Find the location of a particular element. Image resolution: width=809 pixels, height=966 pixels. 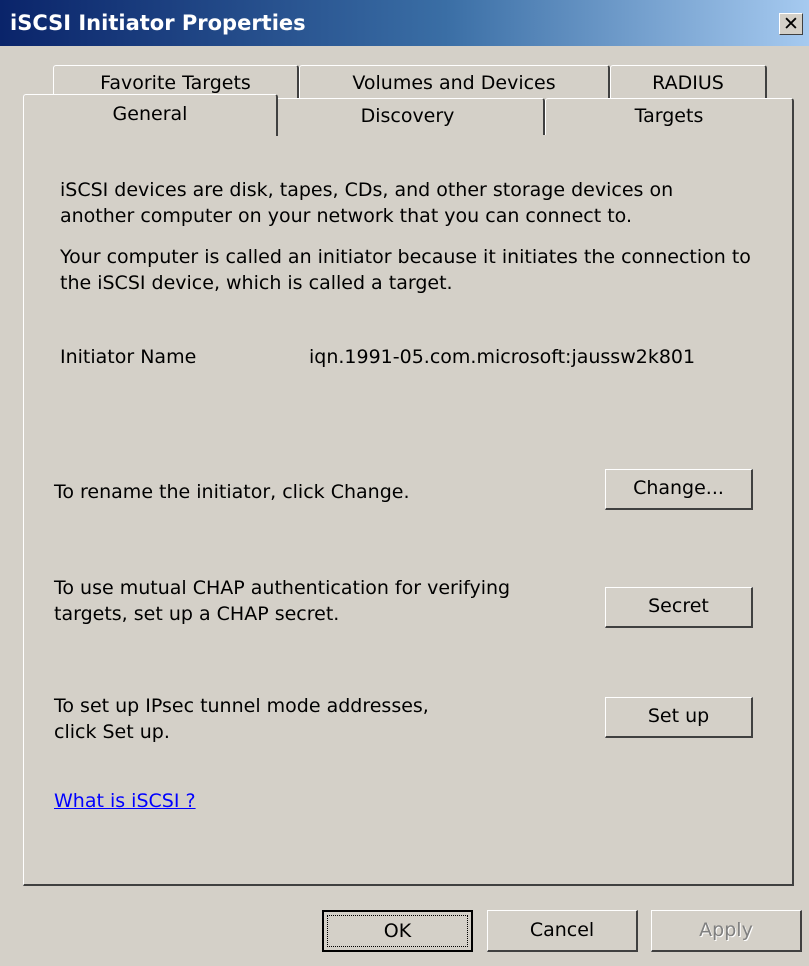

tab-targets: Targets is located at coordinates (669, 116).